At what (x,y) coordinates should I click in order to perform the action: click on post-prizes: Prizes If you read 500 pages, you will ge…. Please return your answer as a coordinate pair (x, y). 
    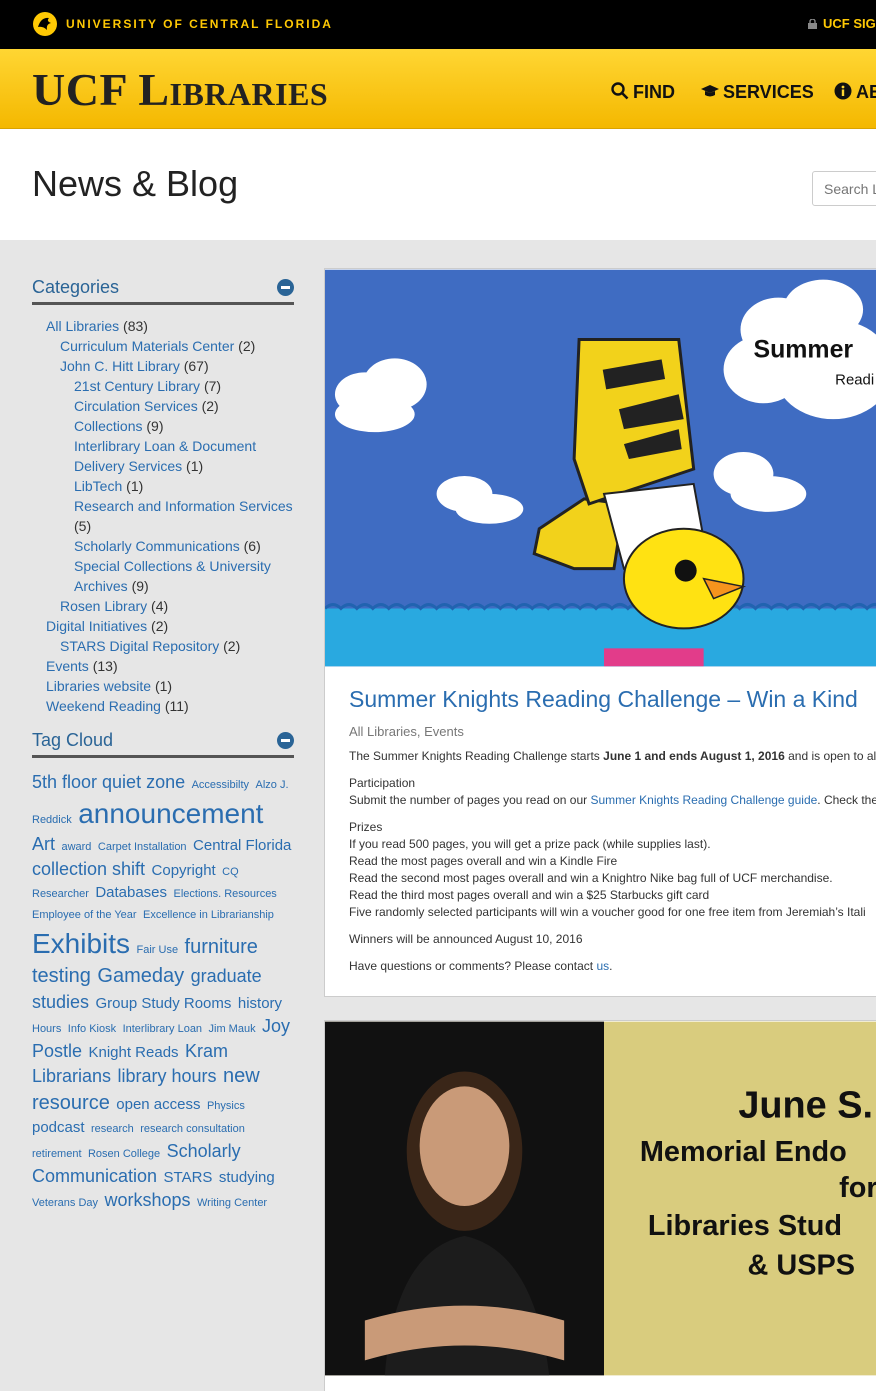
    Looking at the image, I should click on (607, 869).